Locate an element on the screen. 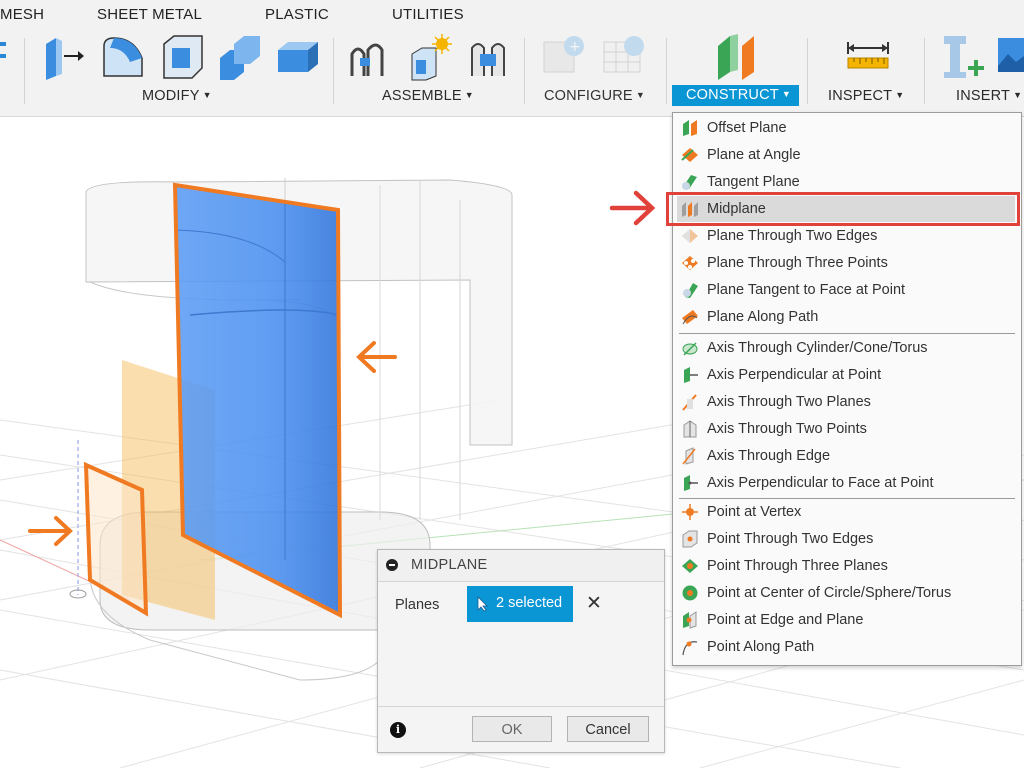 The height and width of the screenshot is (773, 1024). menu-item-plane-through-two-edges: Plane Through Two Edges is located at coordinates (846, 236).